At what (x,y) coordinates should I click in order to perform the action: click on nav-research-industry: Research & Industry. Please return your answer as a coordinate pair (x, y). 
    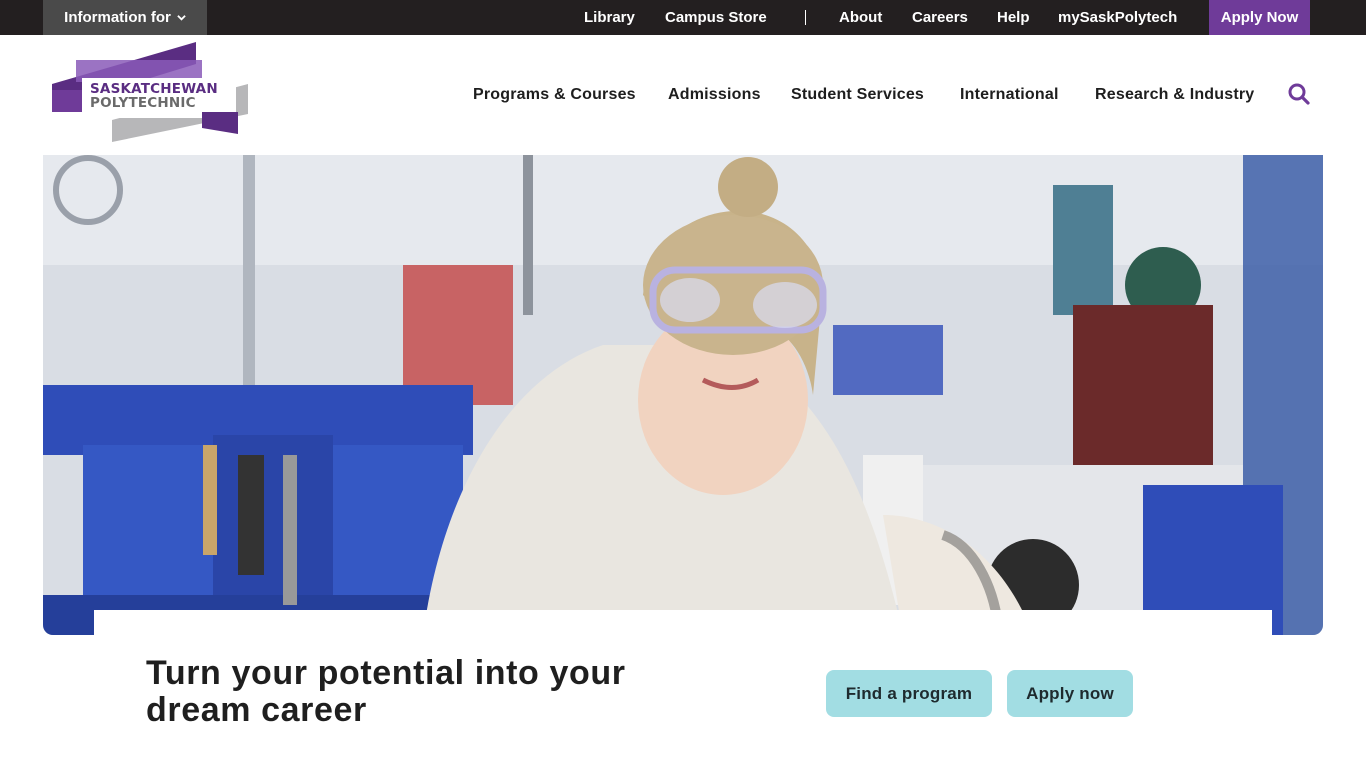
    Looking at the image, I should click on (1174, 95).